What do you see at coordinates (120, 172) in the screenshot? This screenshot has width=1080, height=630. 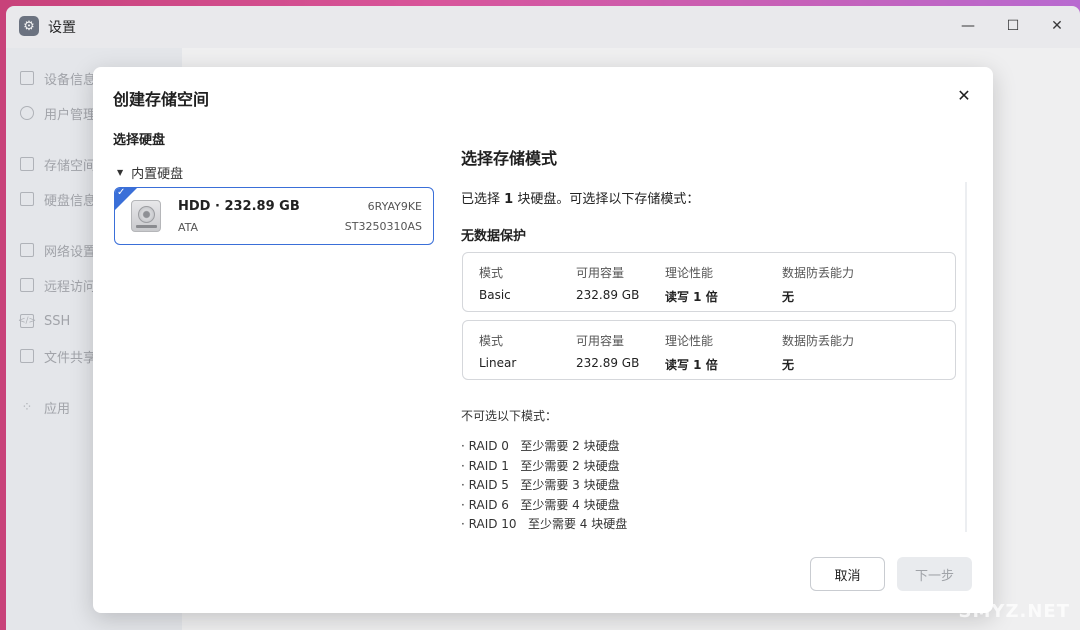 I see `caret-down-icon: ▼` at bounding box center [120, 172].